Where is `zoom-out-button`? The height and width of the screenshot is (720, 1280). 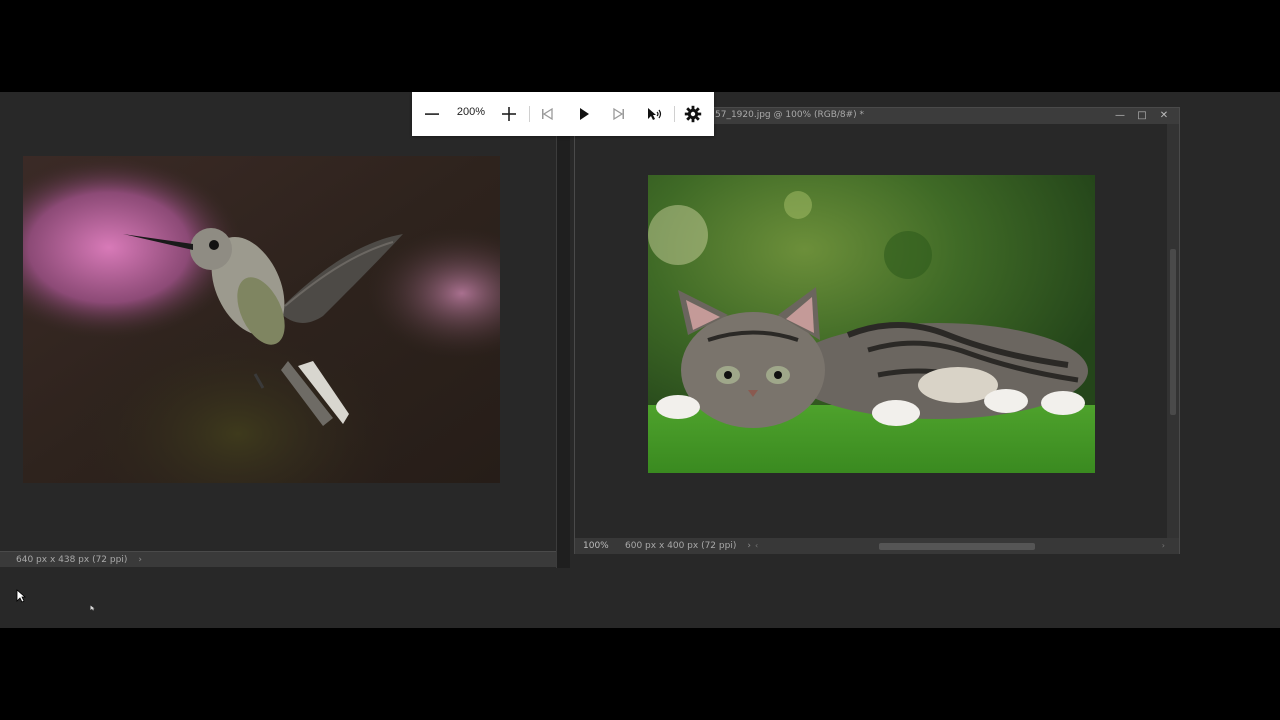 zoom-out-button is located at coordinates (432, 114).